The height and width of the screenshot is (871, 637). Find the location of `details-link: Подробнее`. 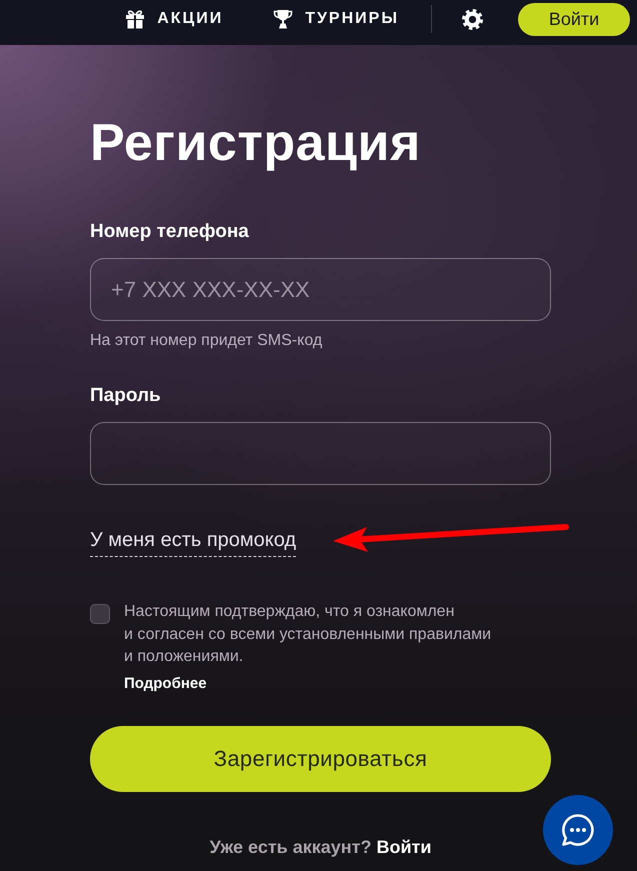

details-link: Подробнее is located at coordinates (165, 683).